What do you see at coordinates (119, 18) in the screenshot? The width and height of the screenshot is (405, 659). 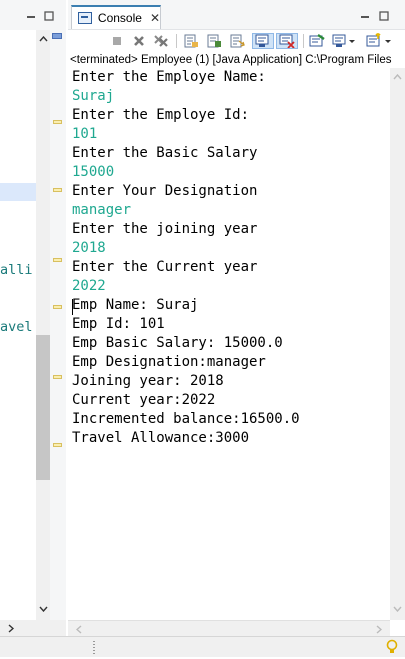 I see `tab-console-label: Console` at bounding box center [119, 18].